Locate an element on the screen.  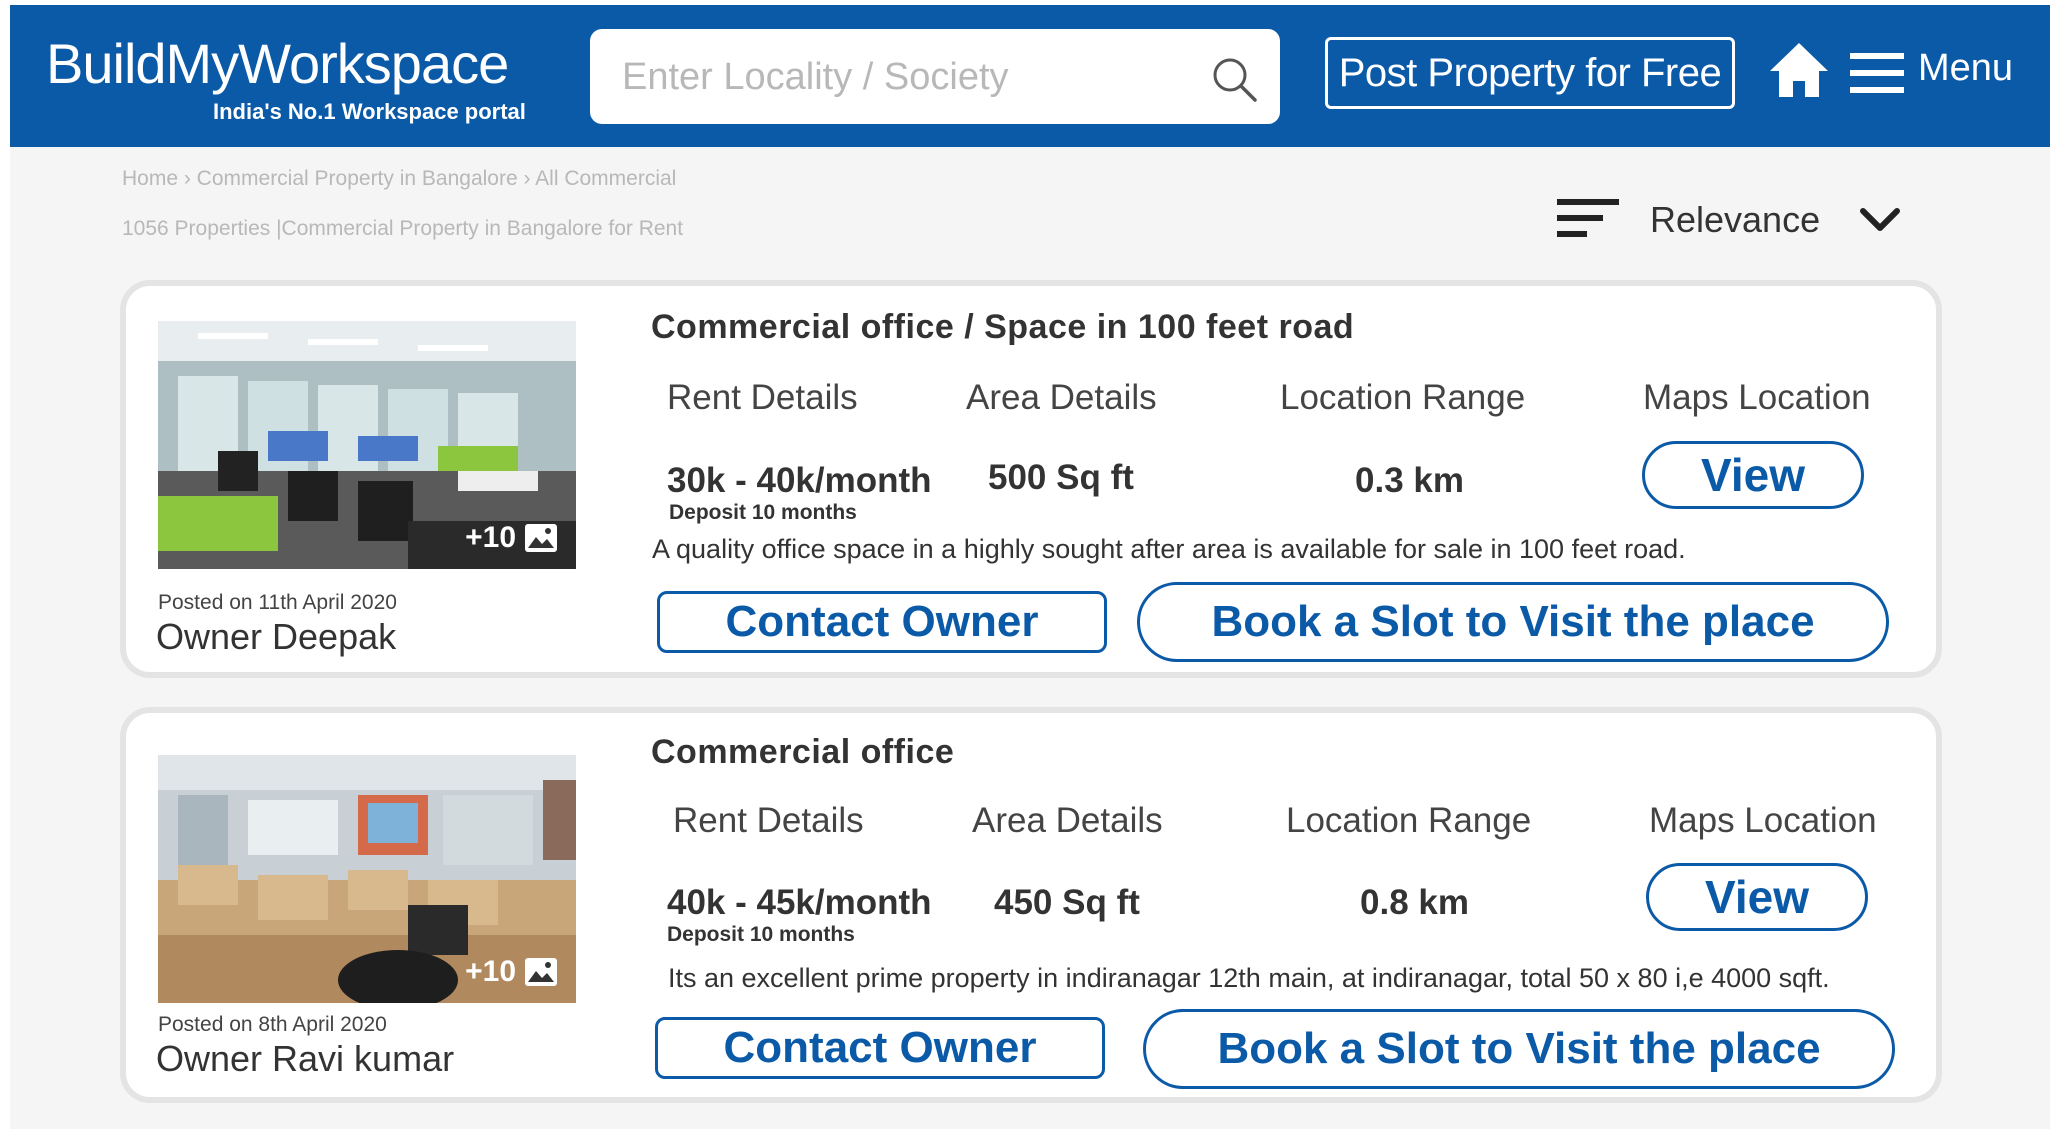
chevron-down-icon is located at coordinates (1880, 220).